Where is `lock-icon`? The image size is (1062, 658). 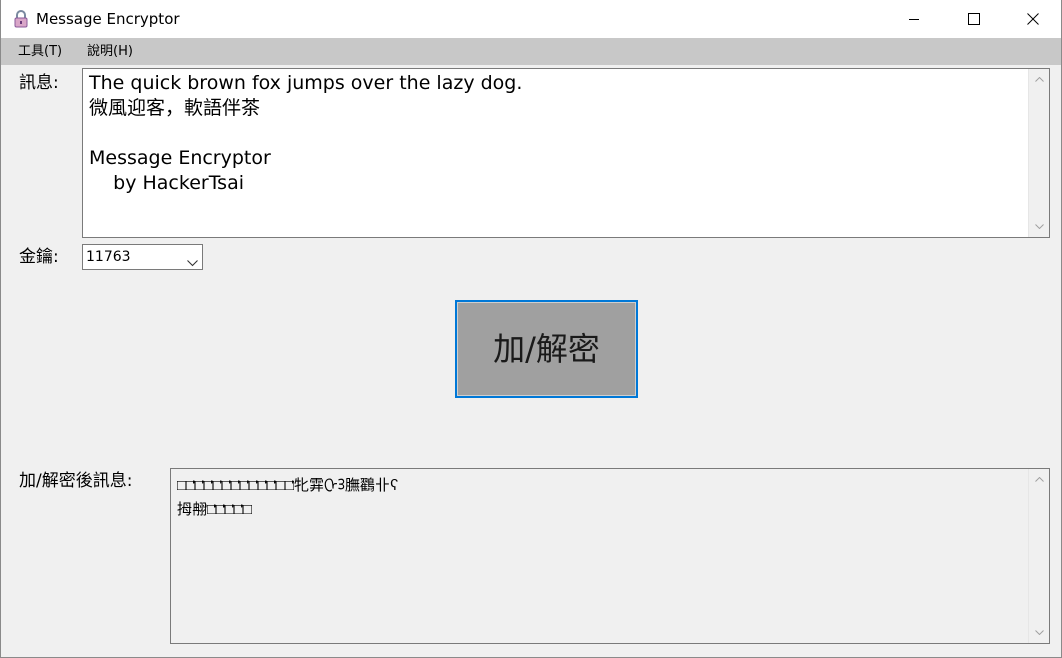
lock-icon is located at coordinates (21, 19).